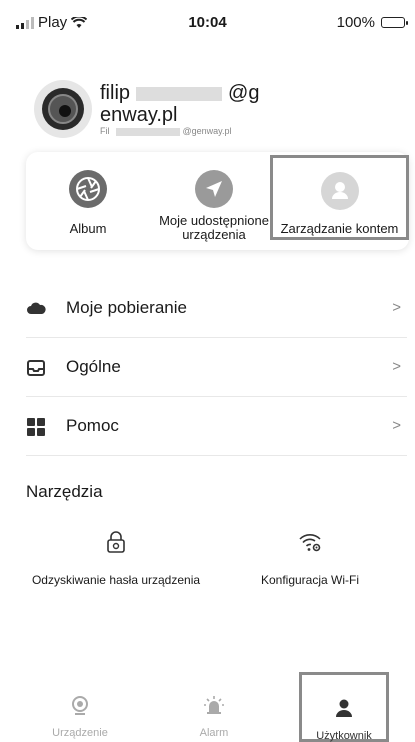 This screenshot has width=415, height=742. I want to click on alarm-light-icon, so click(214, 705).